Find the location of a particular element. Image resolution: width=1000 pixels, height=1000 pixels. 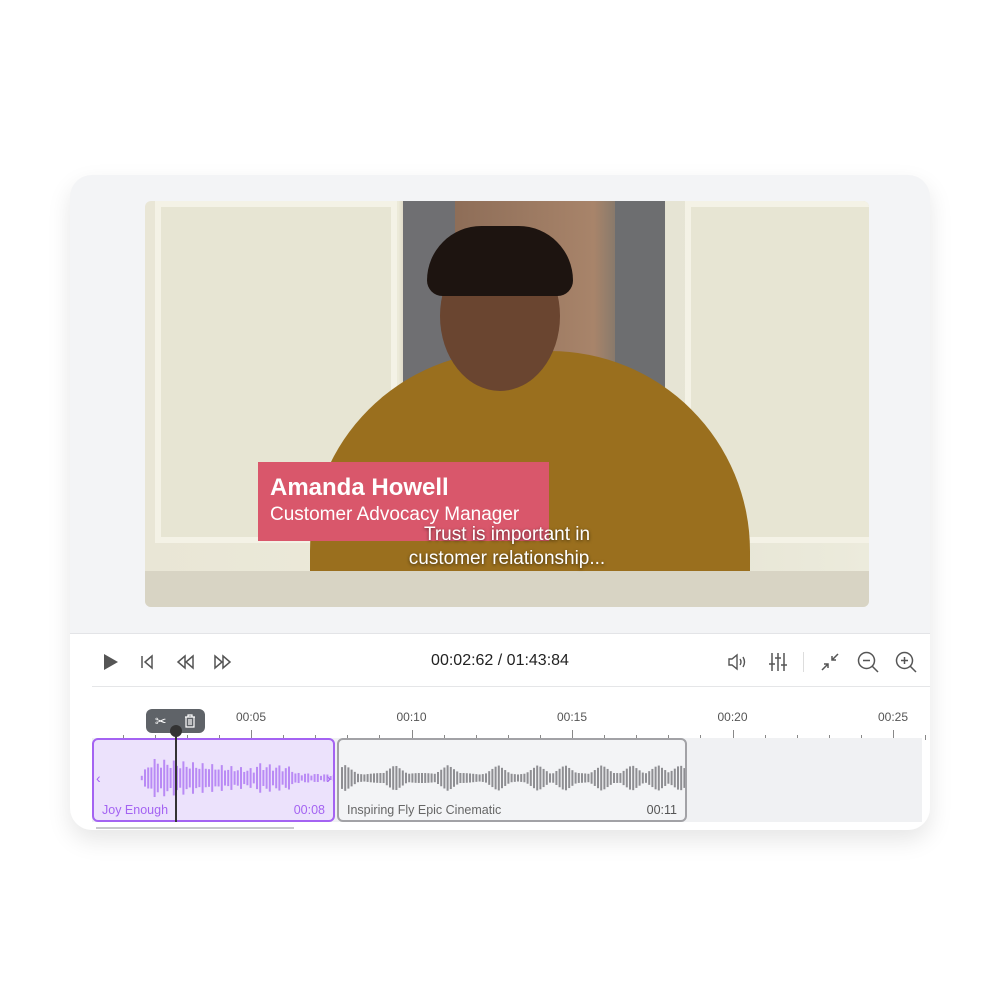

playhead-handle is located at coordinates (176, 731).